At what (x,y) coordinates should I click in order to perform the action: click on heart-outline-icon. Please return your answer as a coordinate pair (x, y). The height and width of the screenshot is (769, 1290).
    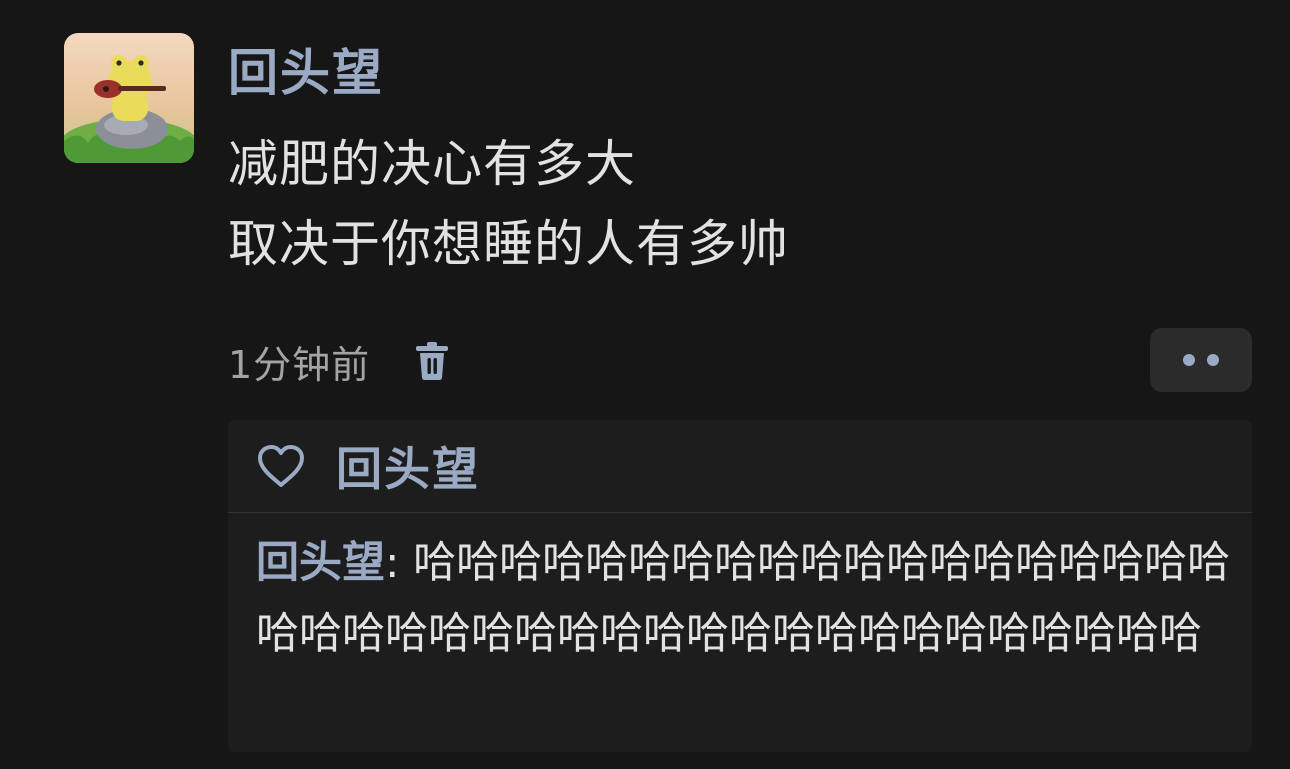
    Looking at the image, I should click on (281, 466).